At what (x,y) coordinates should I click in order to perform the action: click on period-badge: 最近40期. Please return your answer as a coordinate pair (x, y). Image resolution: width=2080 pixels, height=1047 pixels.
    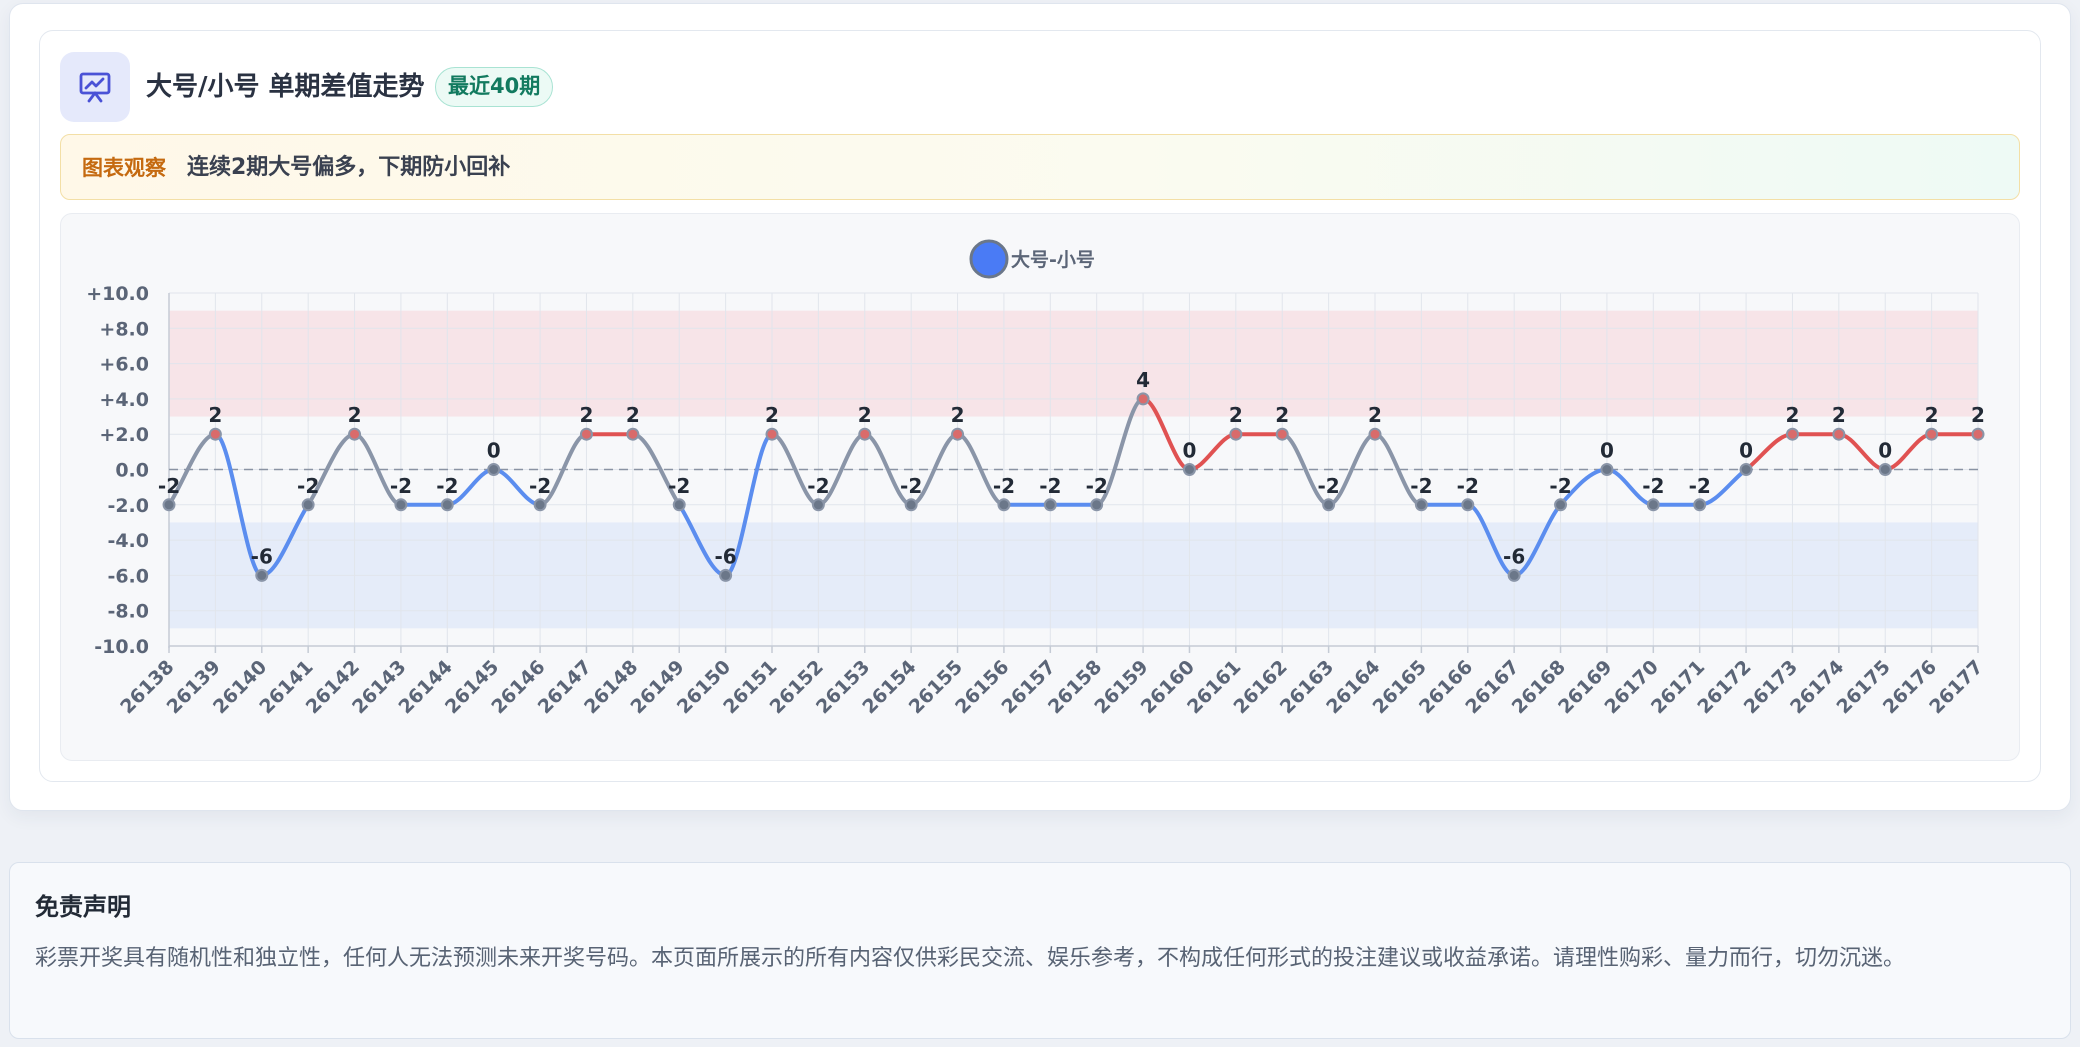
    Looking at the image, I should click on (494, 87).